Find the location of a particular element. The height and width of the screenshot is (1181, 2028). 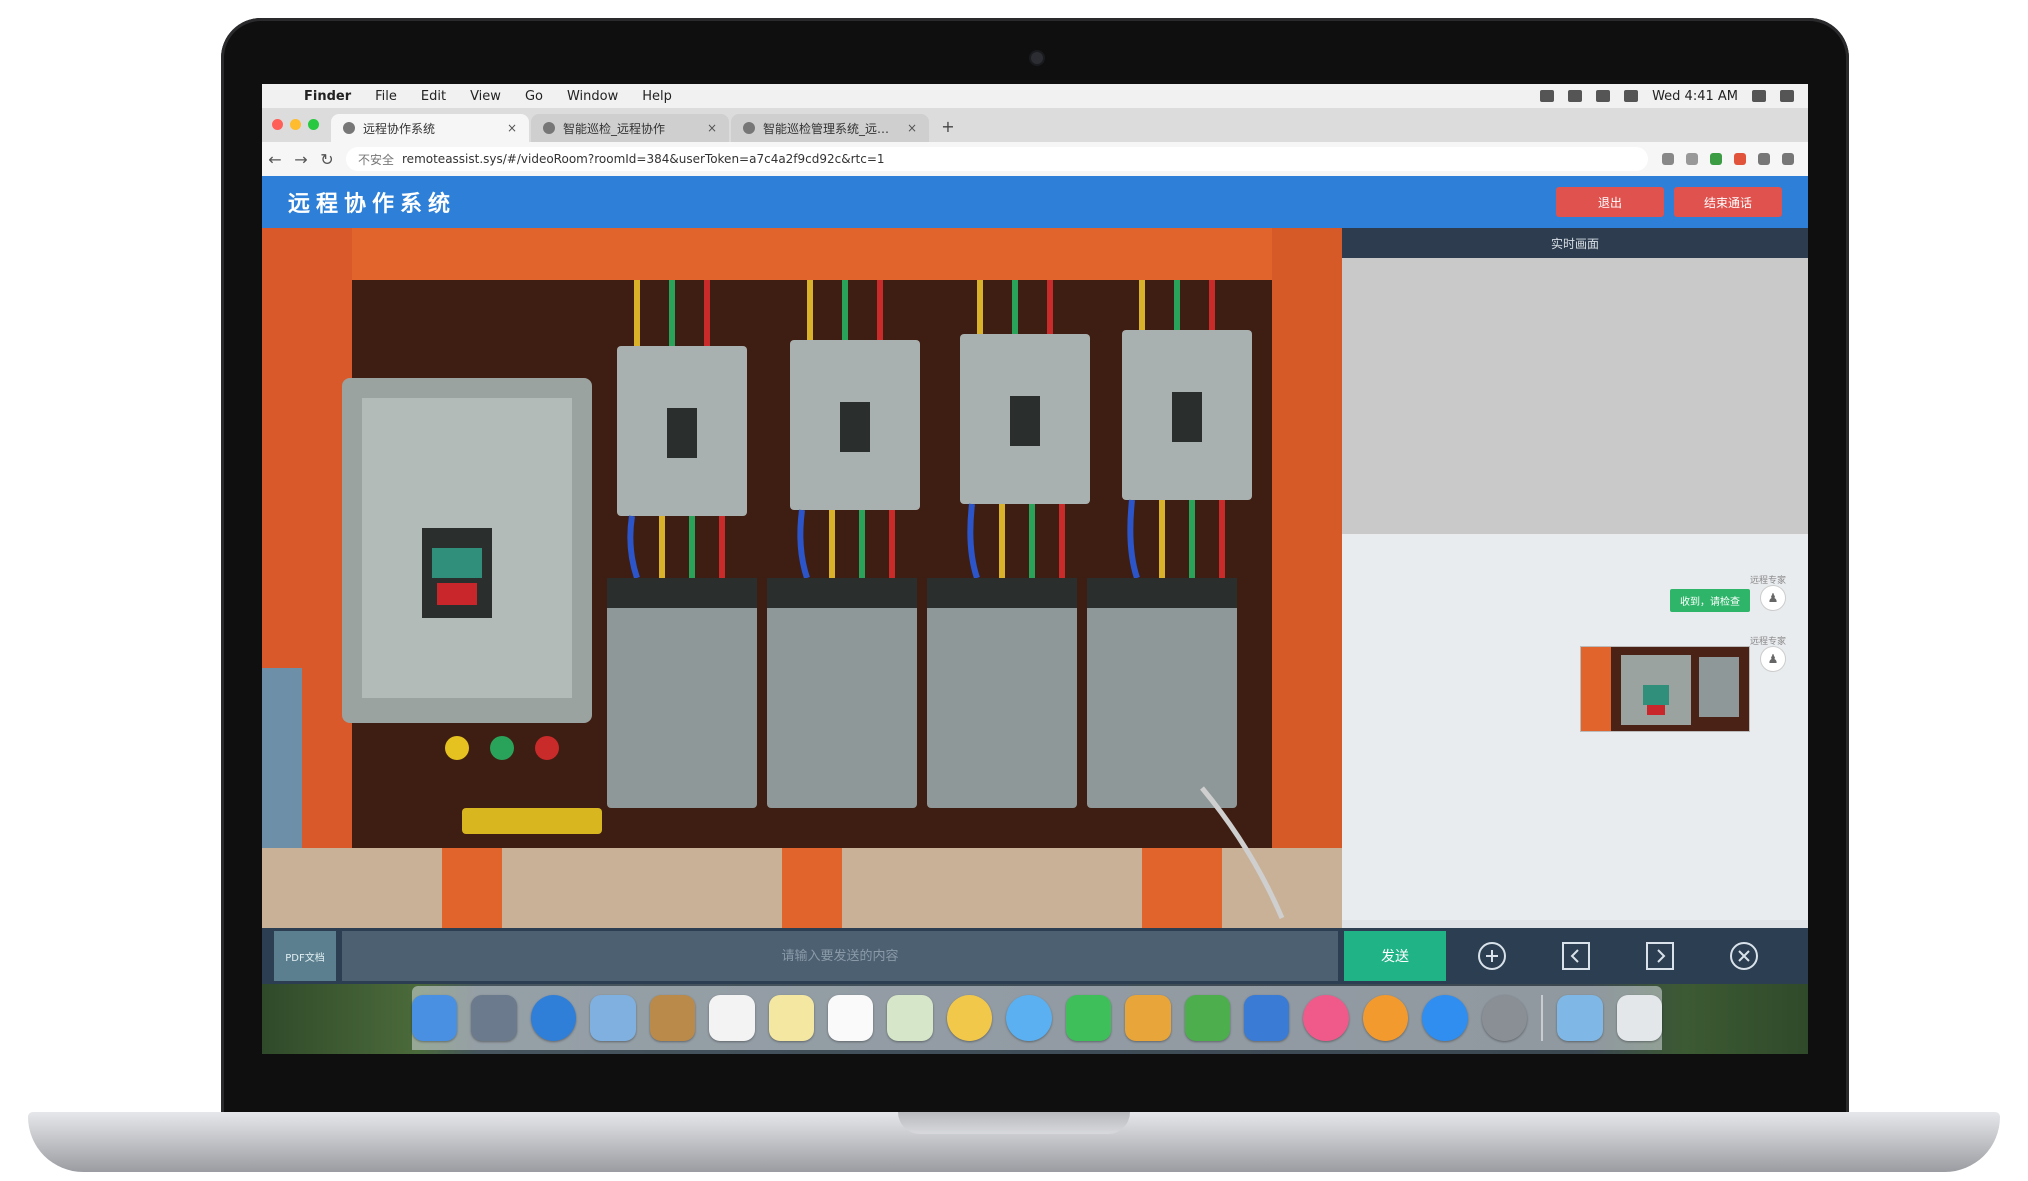

side-panel: 实时画面 远程专家 收到，请检查 ♟ 远程专家 ♟ is located at coordinates (1575, 578).